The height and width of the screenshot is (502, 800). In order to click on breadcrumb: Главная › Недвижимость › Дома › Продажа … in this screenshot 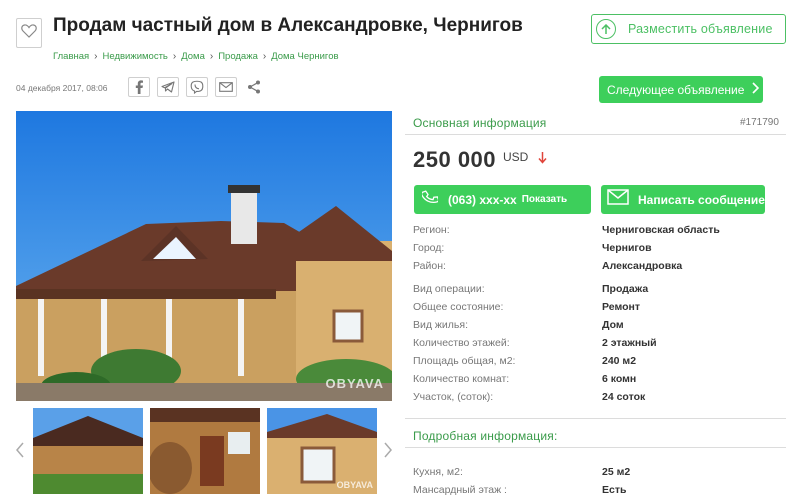, I will do `click(196, 56)`.